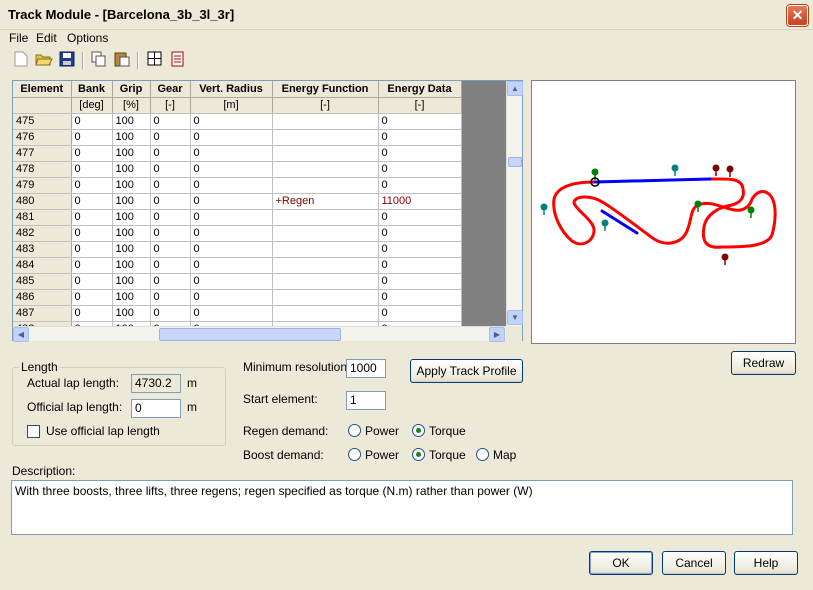  What do you see at coordinates (170, 89) in the screenshot?
I see `col-header: Gear` at bounding box center [170, 89].